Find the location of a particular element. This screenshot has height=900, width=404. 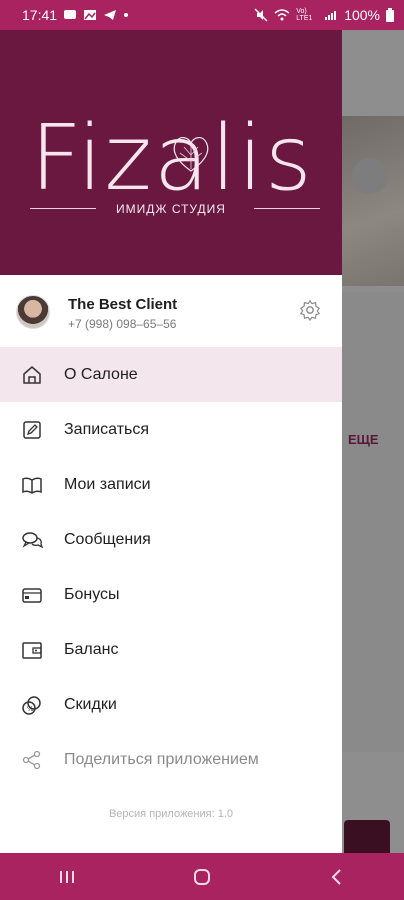

battery-percent: 100% is located at coordinates (362, 15).